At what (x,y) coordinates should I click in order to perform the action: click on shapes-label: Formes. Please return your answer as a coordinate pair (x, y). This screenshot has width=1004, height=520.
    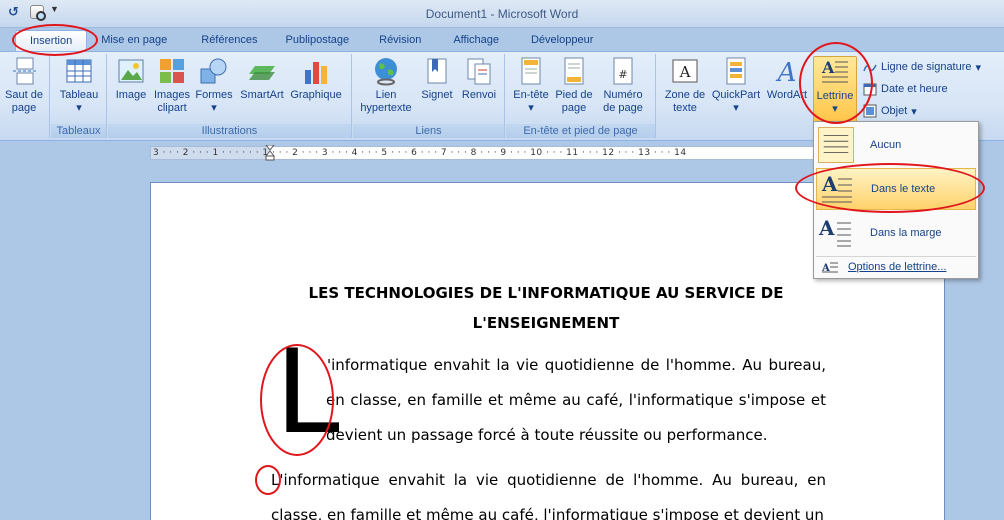
    Looking at the image, I should click on (214, 95).